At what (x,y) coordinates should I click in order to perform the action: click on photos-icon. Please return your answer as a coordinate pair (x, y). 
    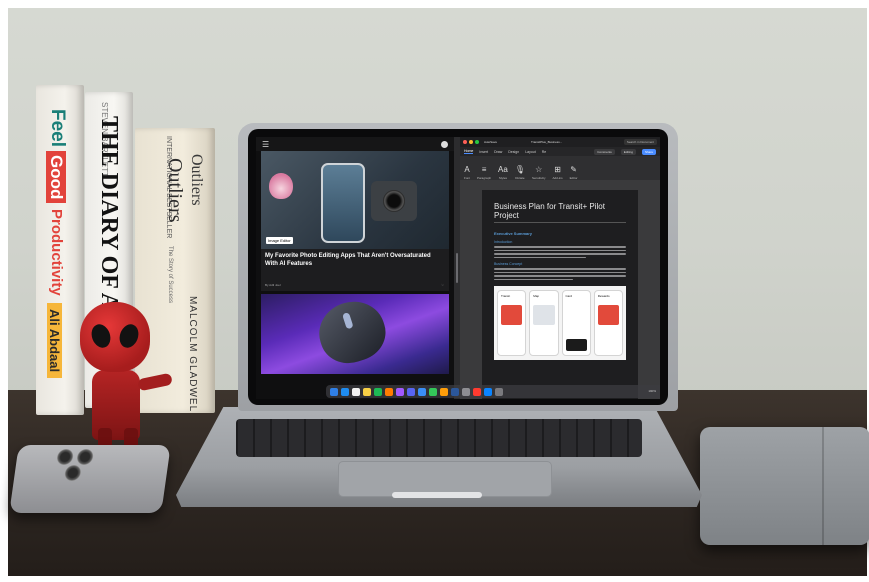
    Looking at the image, I should click on (444, 391).